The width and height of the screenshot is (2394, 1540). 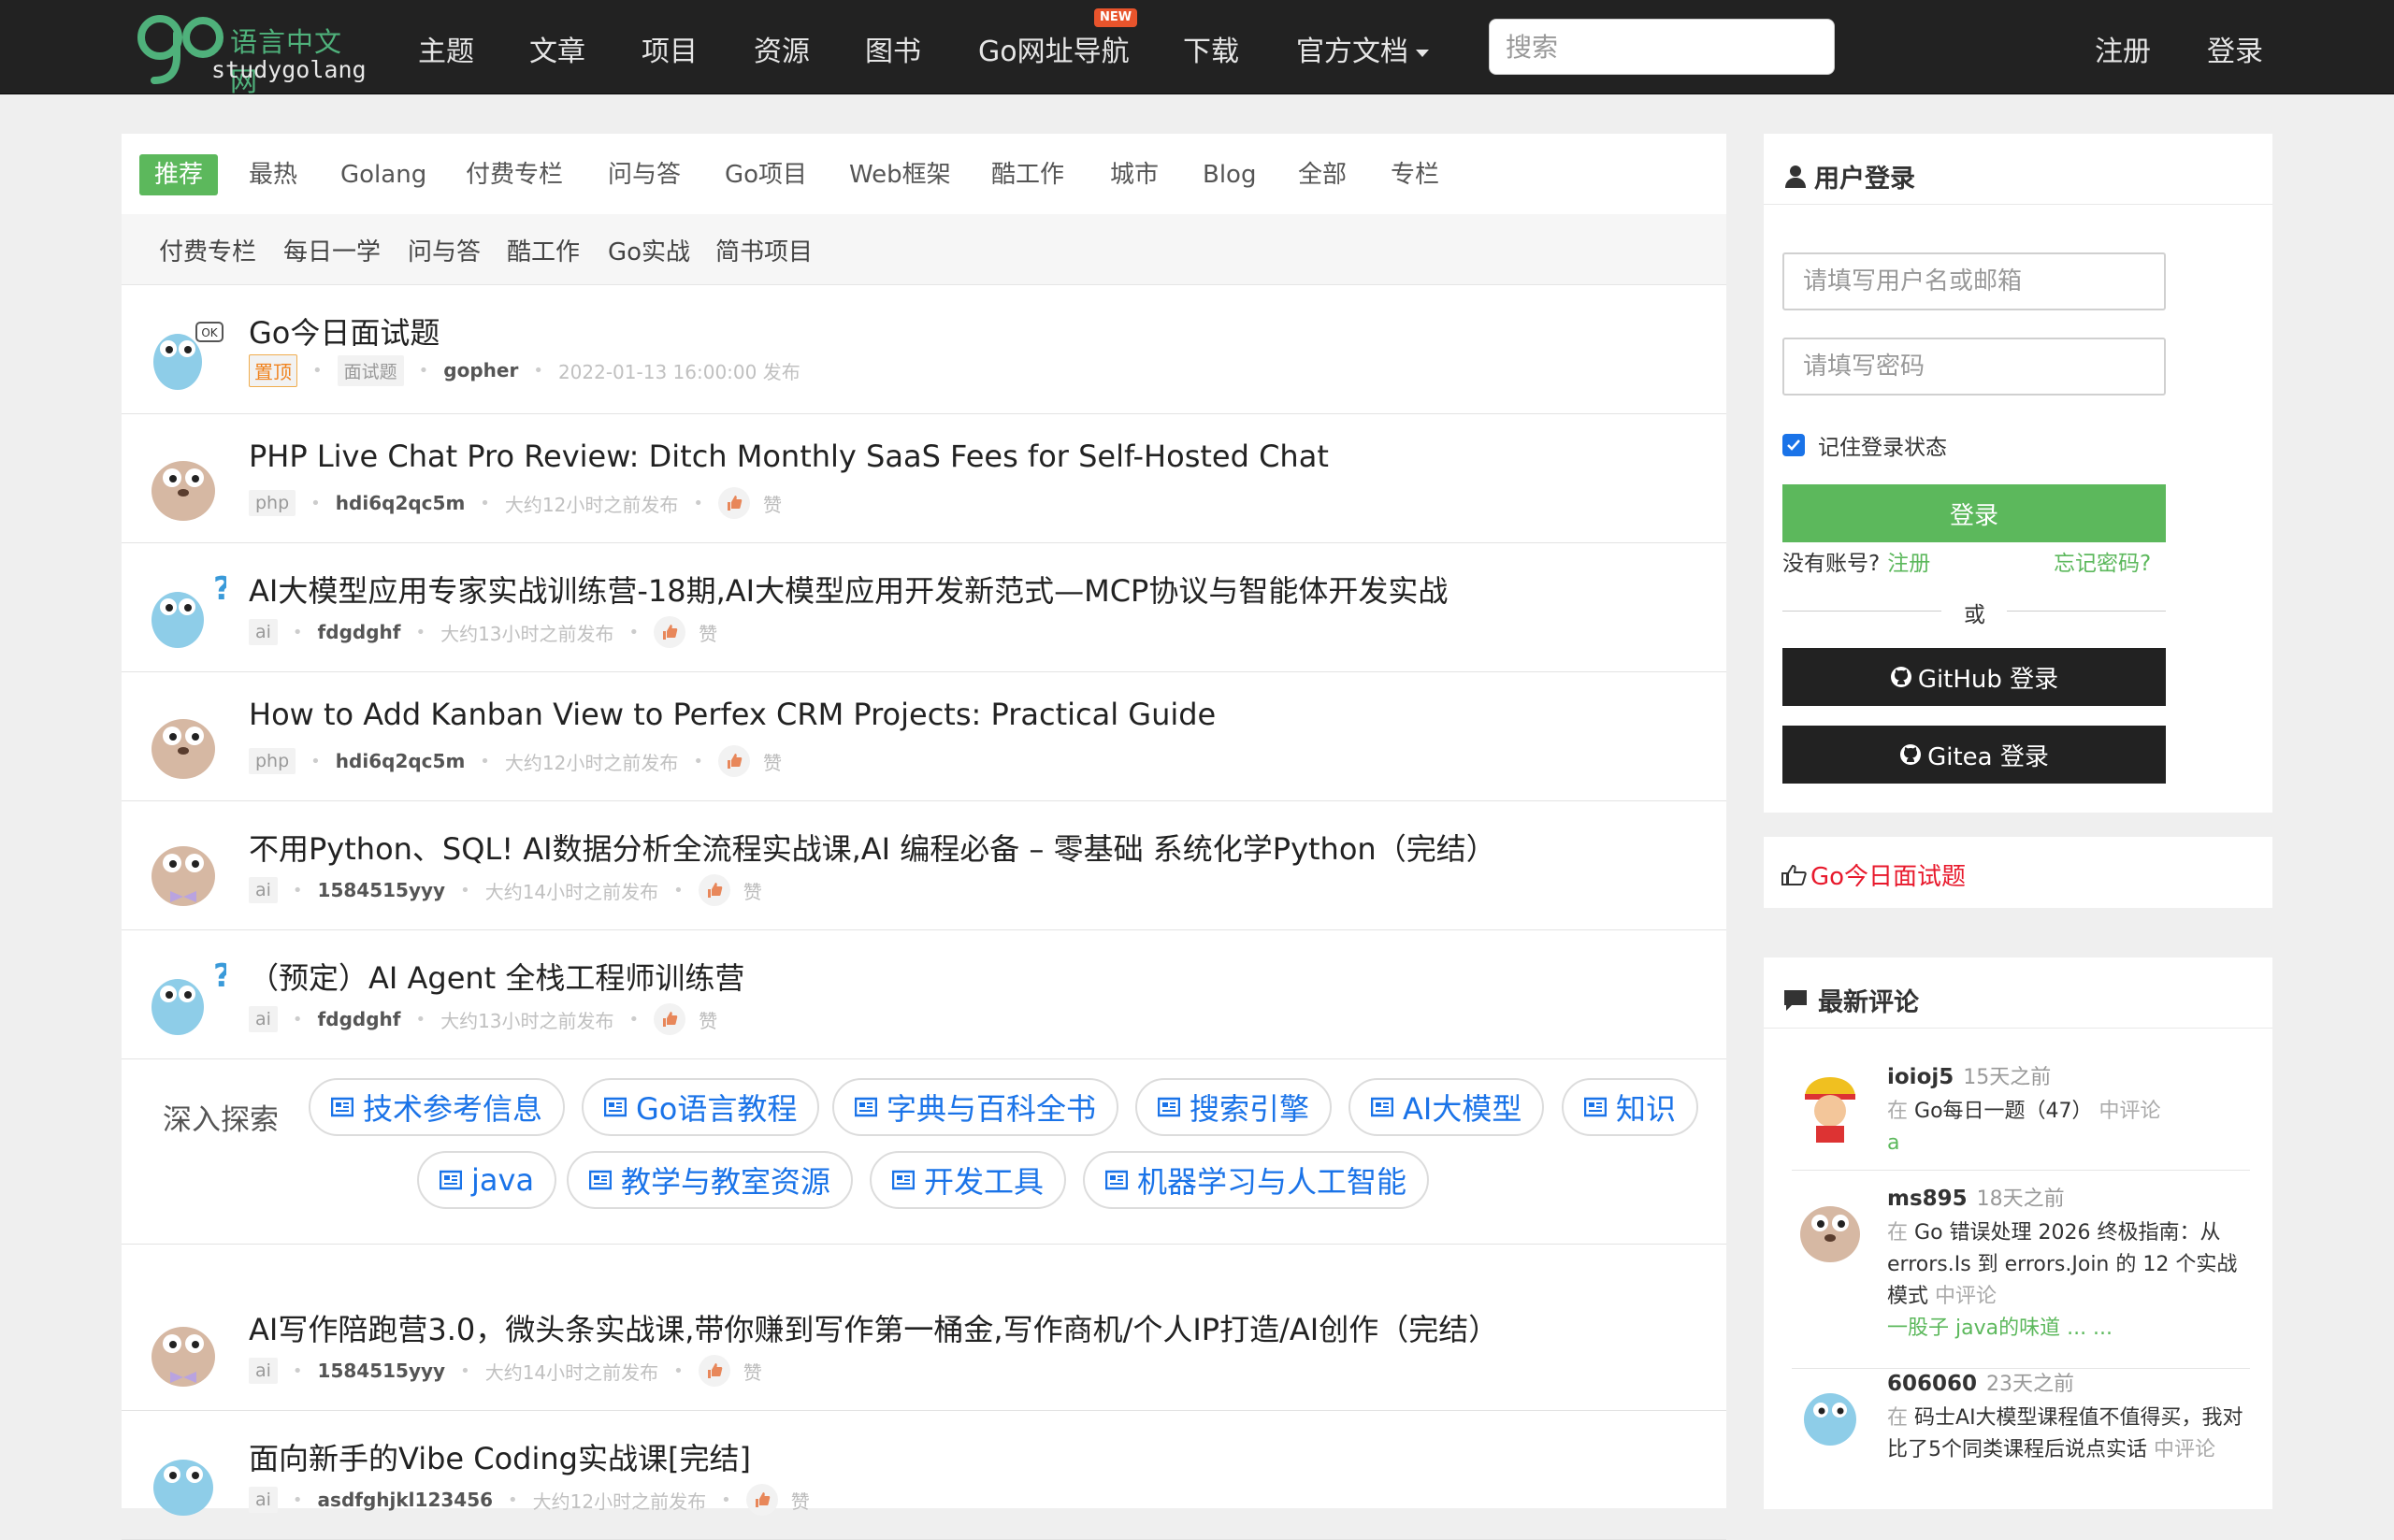 What do you see at coordinates (1927, 1199) in the screenshot?
I see `comment-author: ms895` at bounding box center [1927, 1199].